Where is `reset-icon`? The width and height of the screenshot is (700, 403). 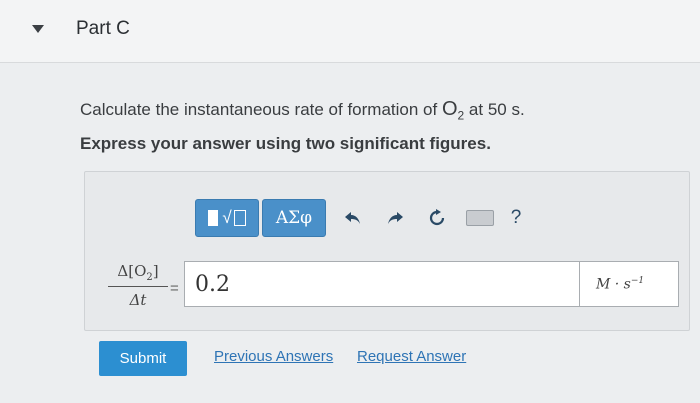 reset-icon is located at coordinates (437, 218).